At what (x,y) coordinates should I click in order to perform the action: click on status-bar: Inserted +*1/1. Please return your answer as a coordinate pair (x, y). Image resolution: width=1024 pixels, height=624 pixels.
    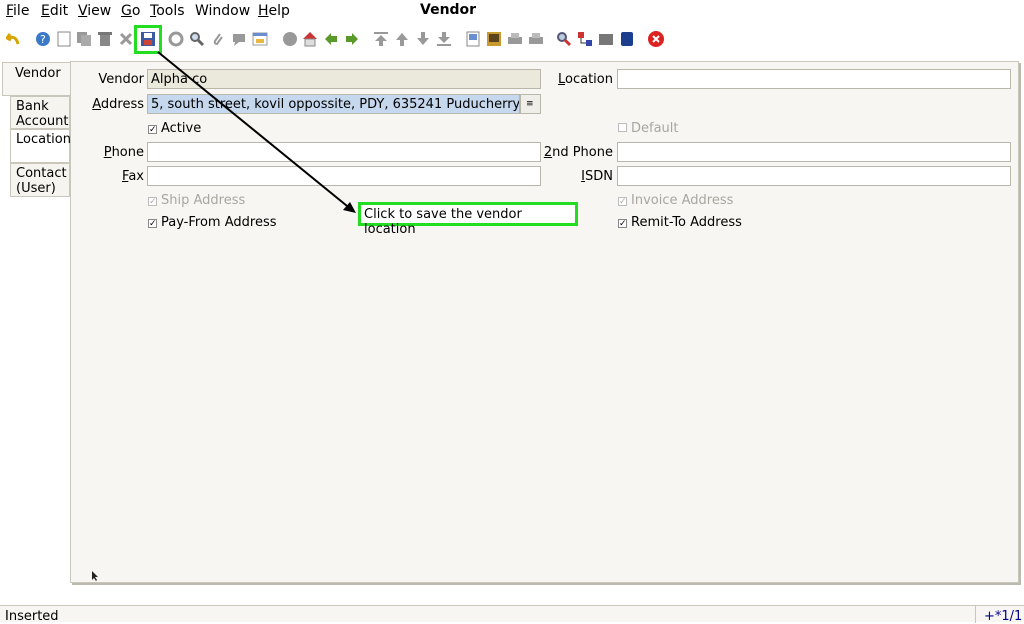
    Looking at the image, I should click on (512, 614).